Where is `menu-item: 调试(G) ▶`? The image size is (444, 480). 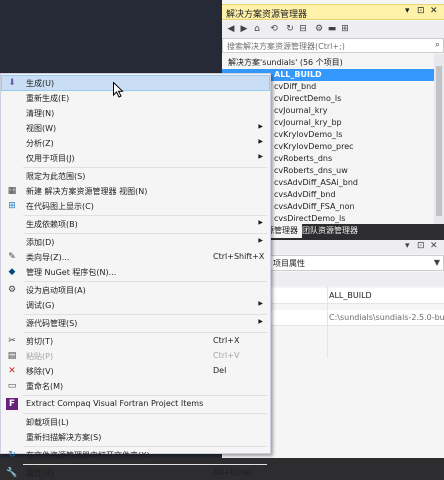 menu-item: 调试(G) ▶ is located at coordinates (135, 305).